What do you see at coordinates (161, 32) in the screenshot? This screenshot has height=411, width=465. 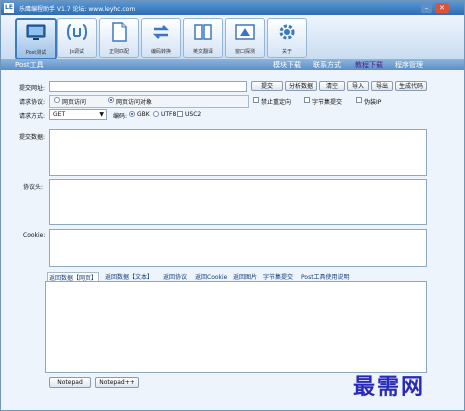 I see `convert-icon` at bounding box center [161, 32].